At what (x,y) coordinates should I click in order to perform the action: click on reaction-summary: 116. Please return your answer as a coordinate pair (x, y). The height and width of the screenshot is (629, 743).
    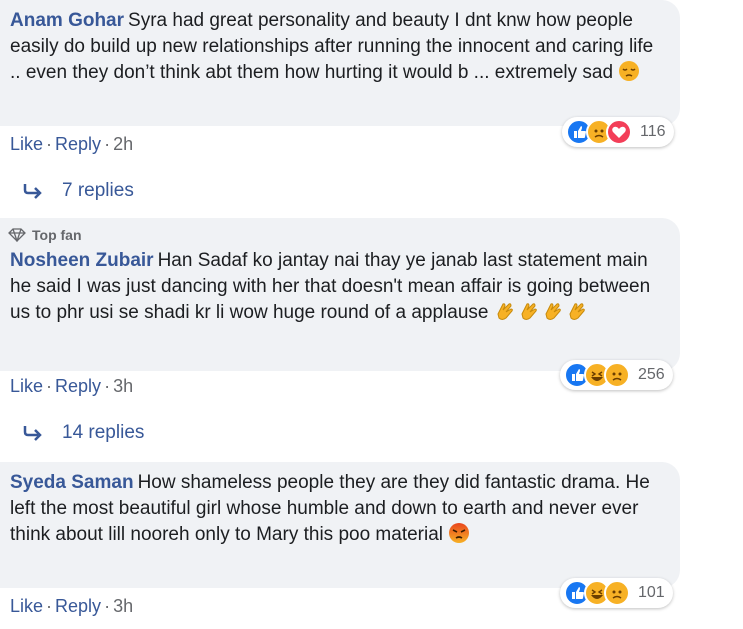
    Looking at the image, I should click on (618, 132).